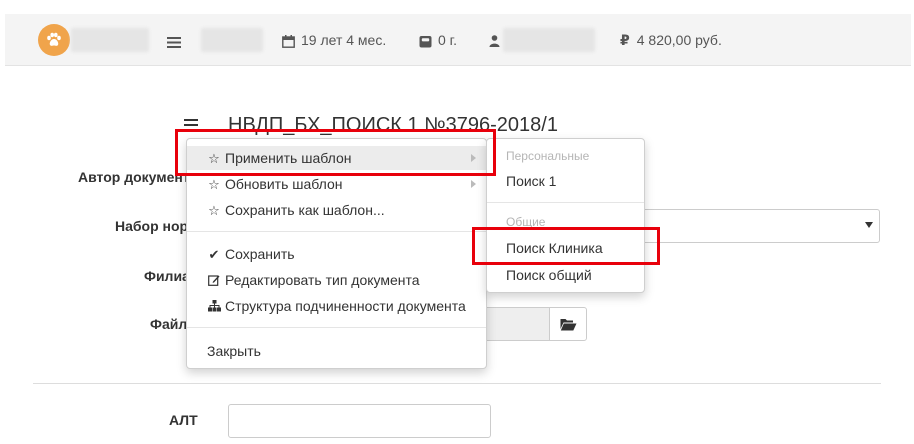 The image size is (914, 444). What do you see at coordinates (322, 280) in the screenshot?
I see `menu-item-label: Редактировать тип документа` at bounding box center [322, 280].